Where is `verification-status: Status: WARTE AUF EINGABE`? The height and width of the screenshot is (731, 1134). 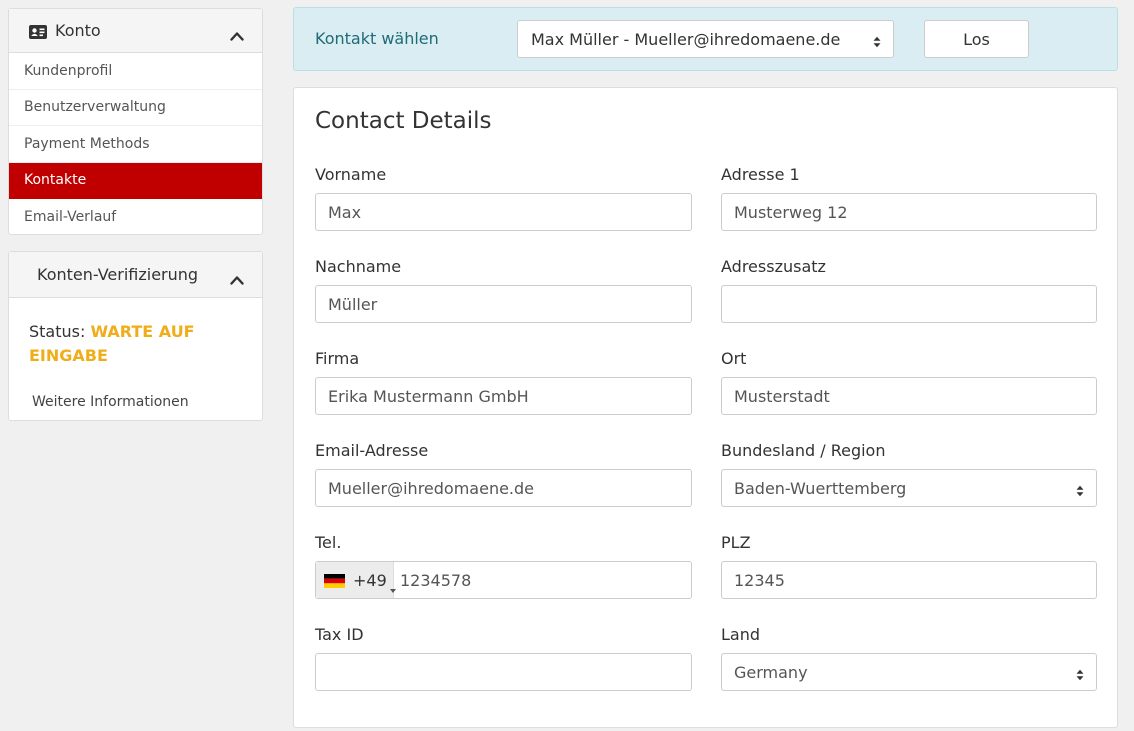
verification-status: Status: WARTE AUF EINGABE is located at coordinates (135, 344).